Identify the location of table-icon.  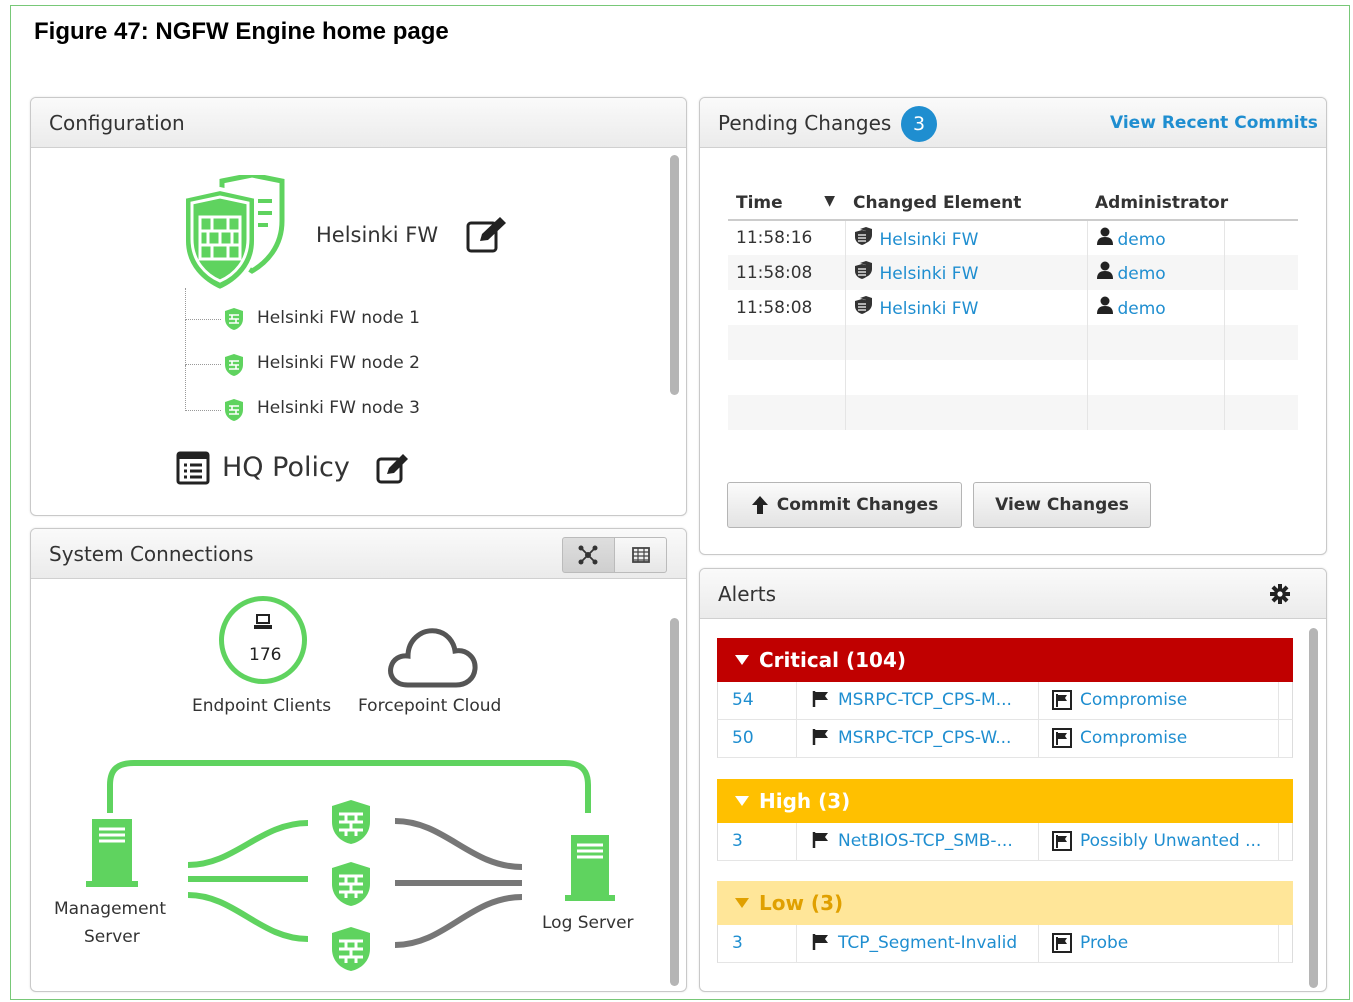
(641, 555).